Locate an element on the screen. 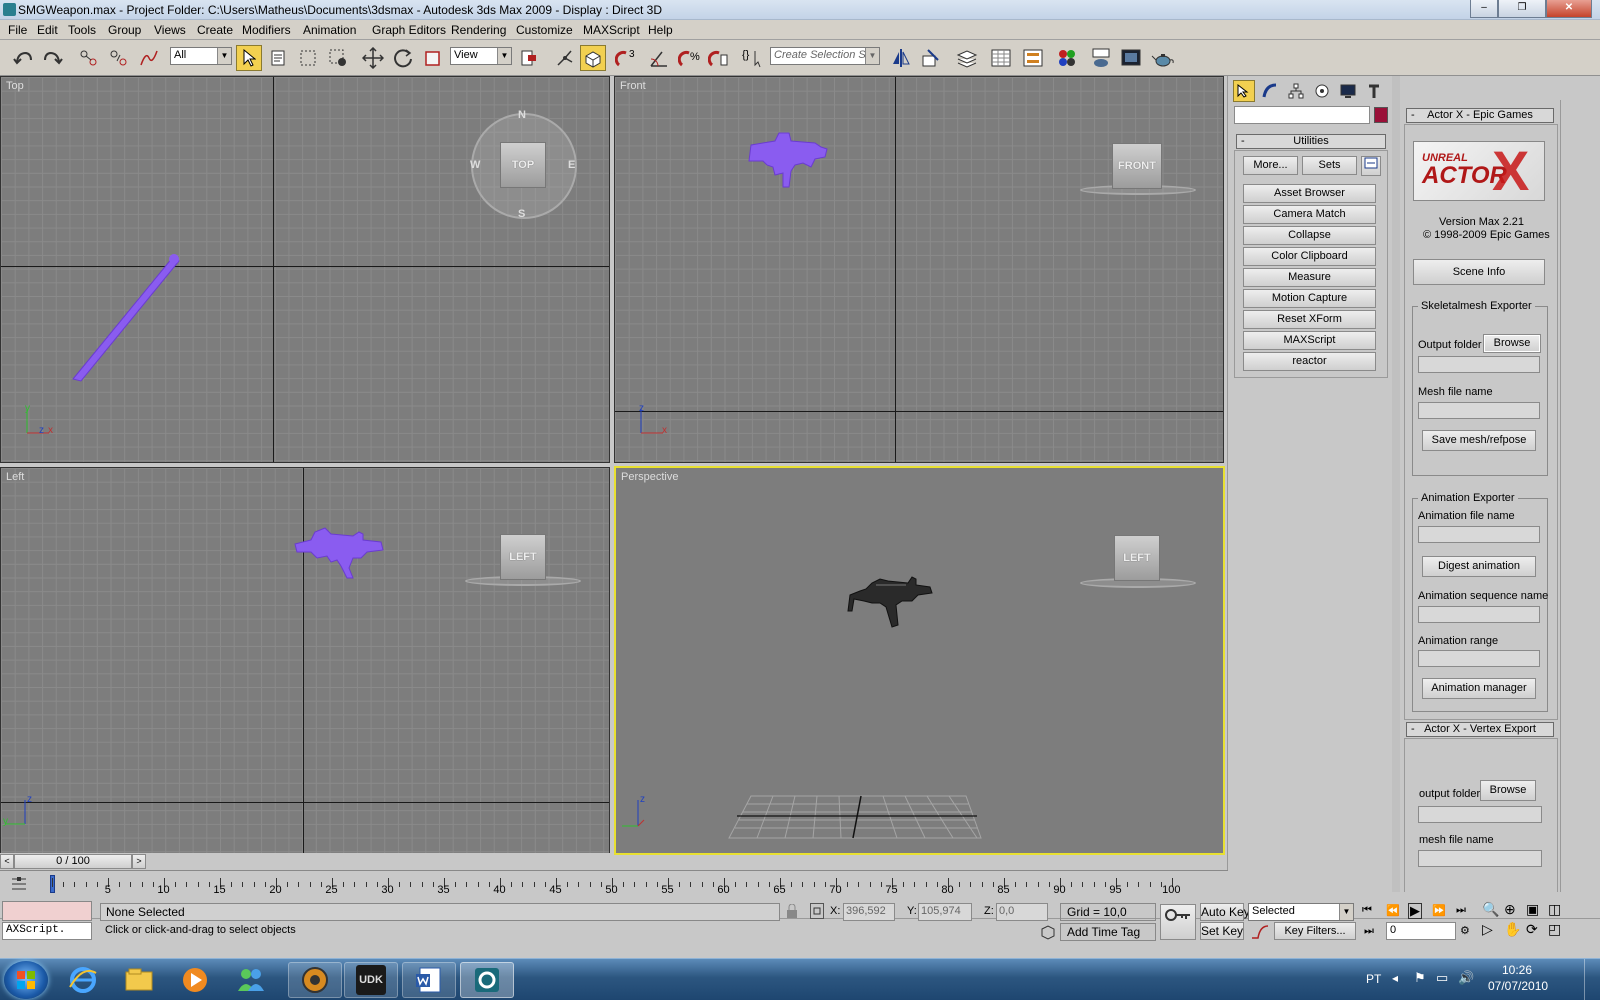 This screenshot has width=1600, height=1000. set-key-button: Set Key is located at coordinates (1222, 931).